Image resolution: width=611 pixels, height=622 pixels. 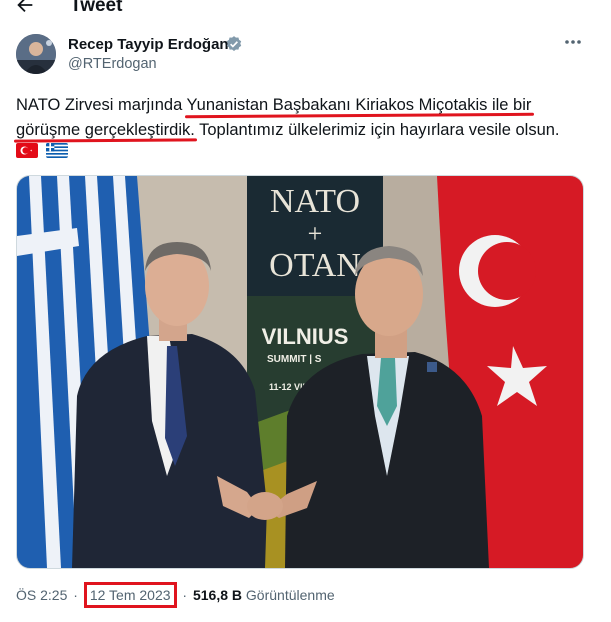 I want to click on turkey-flag-icon, so click(x=27, y=150).